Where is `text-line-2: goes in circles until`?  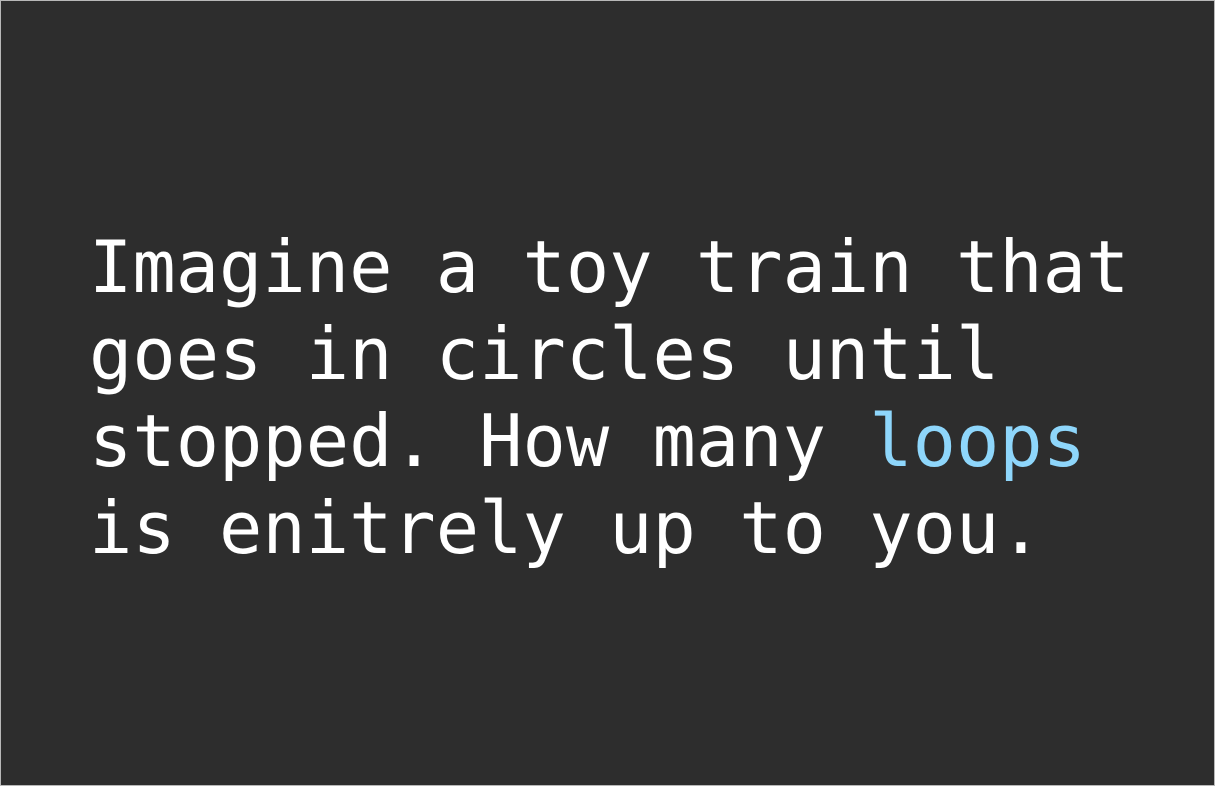 text-line-2: goes in circles until is located at coordinates (544, 354).